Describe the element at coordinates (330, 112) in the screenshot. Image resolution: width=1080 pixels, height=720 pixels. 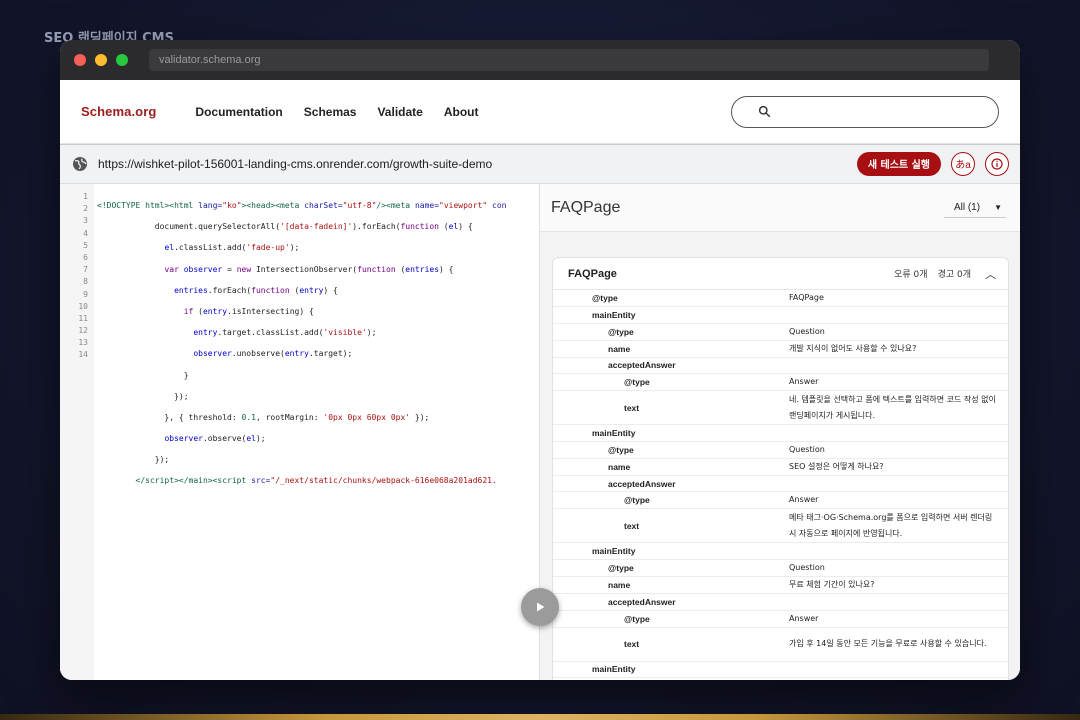
I see `nav-link-schemas: Schemas` at that location.